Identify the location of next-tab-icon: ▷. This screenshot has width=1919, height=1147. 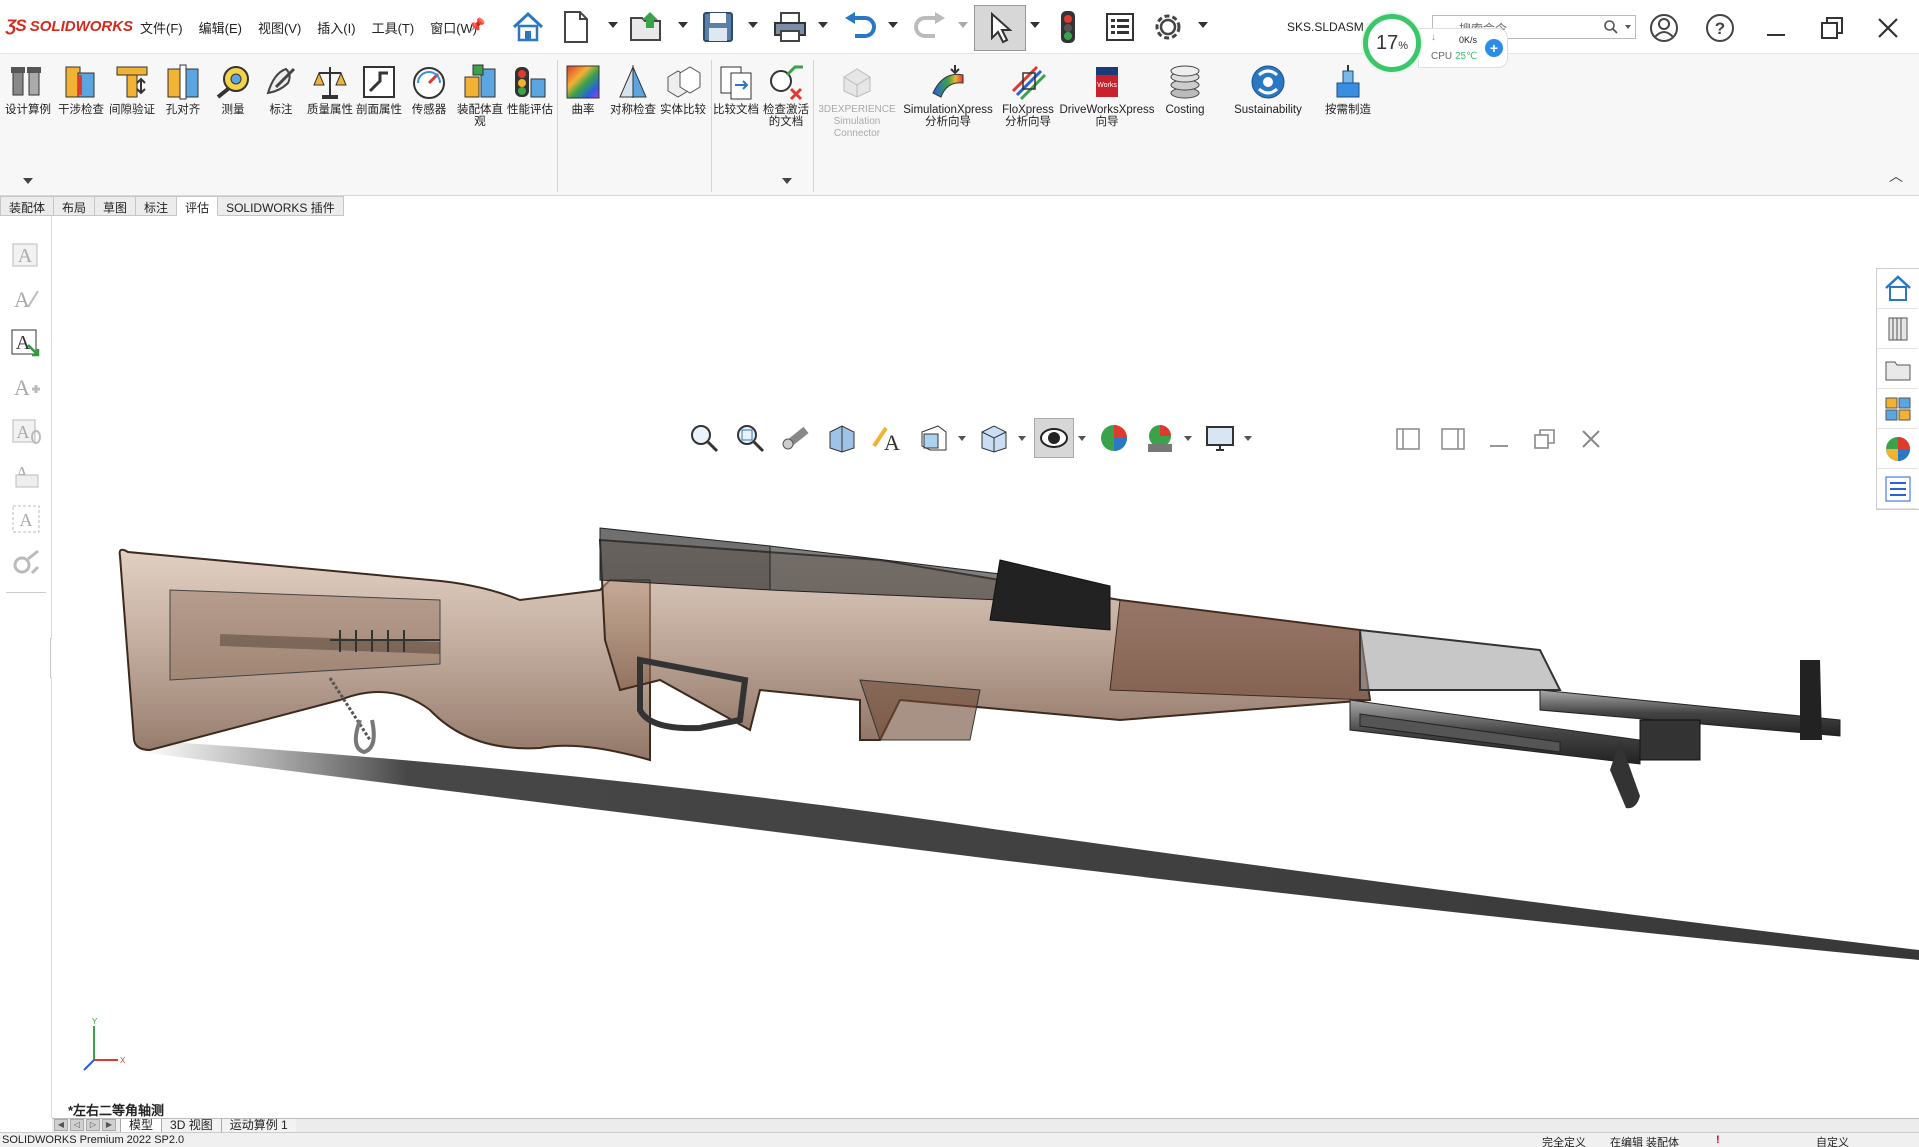
(93, 1125).